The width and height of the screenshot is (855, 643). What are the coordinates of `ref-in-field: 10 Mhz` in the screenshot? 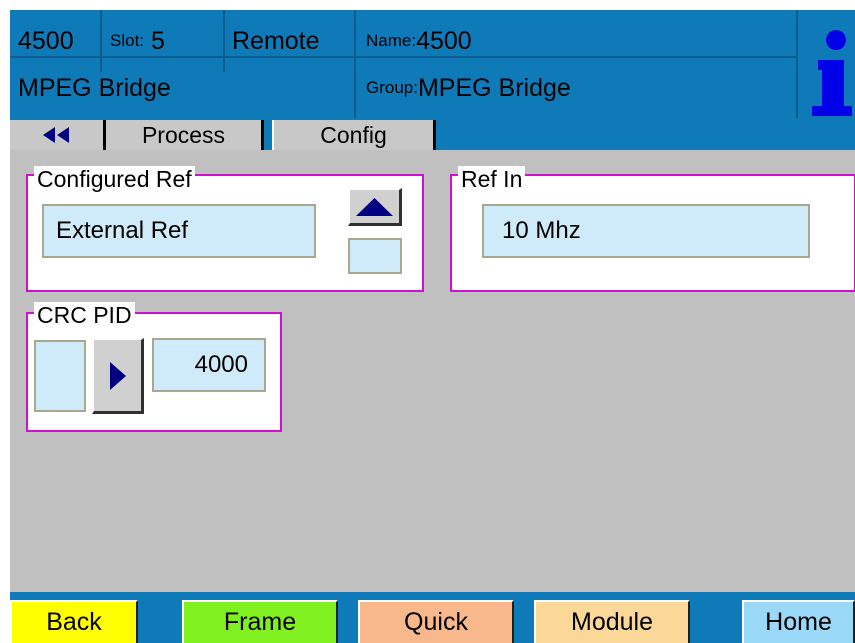 It's located at (646, 231).